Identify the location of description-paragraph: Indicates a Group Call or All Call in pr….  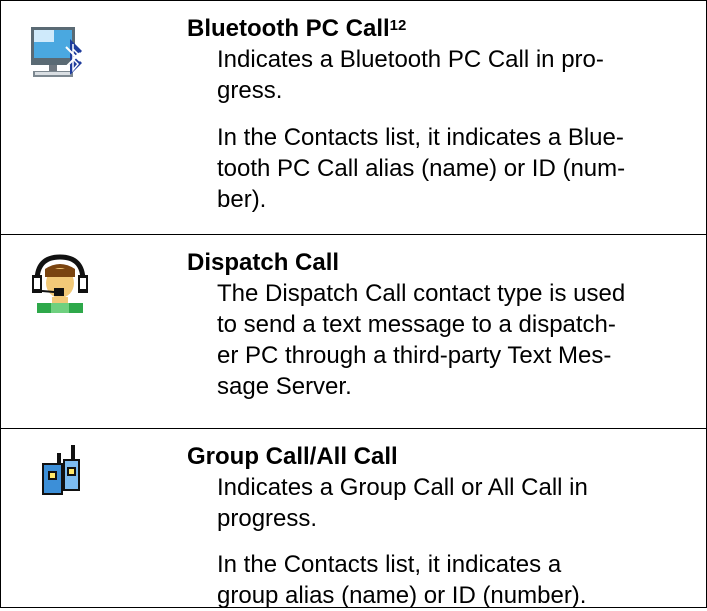
(402, 503).